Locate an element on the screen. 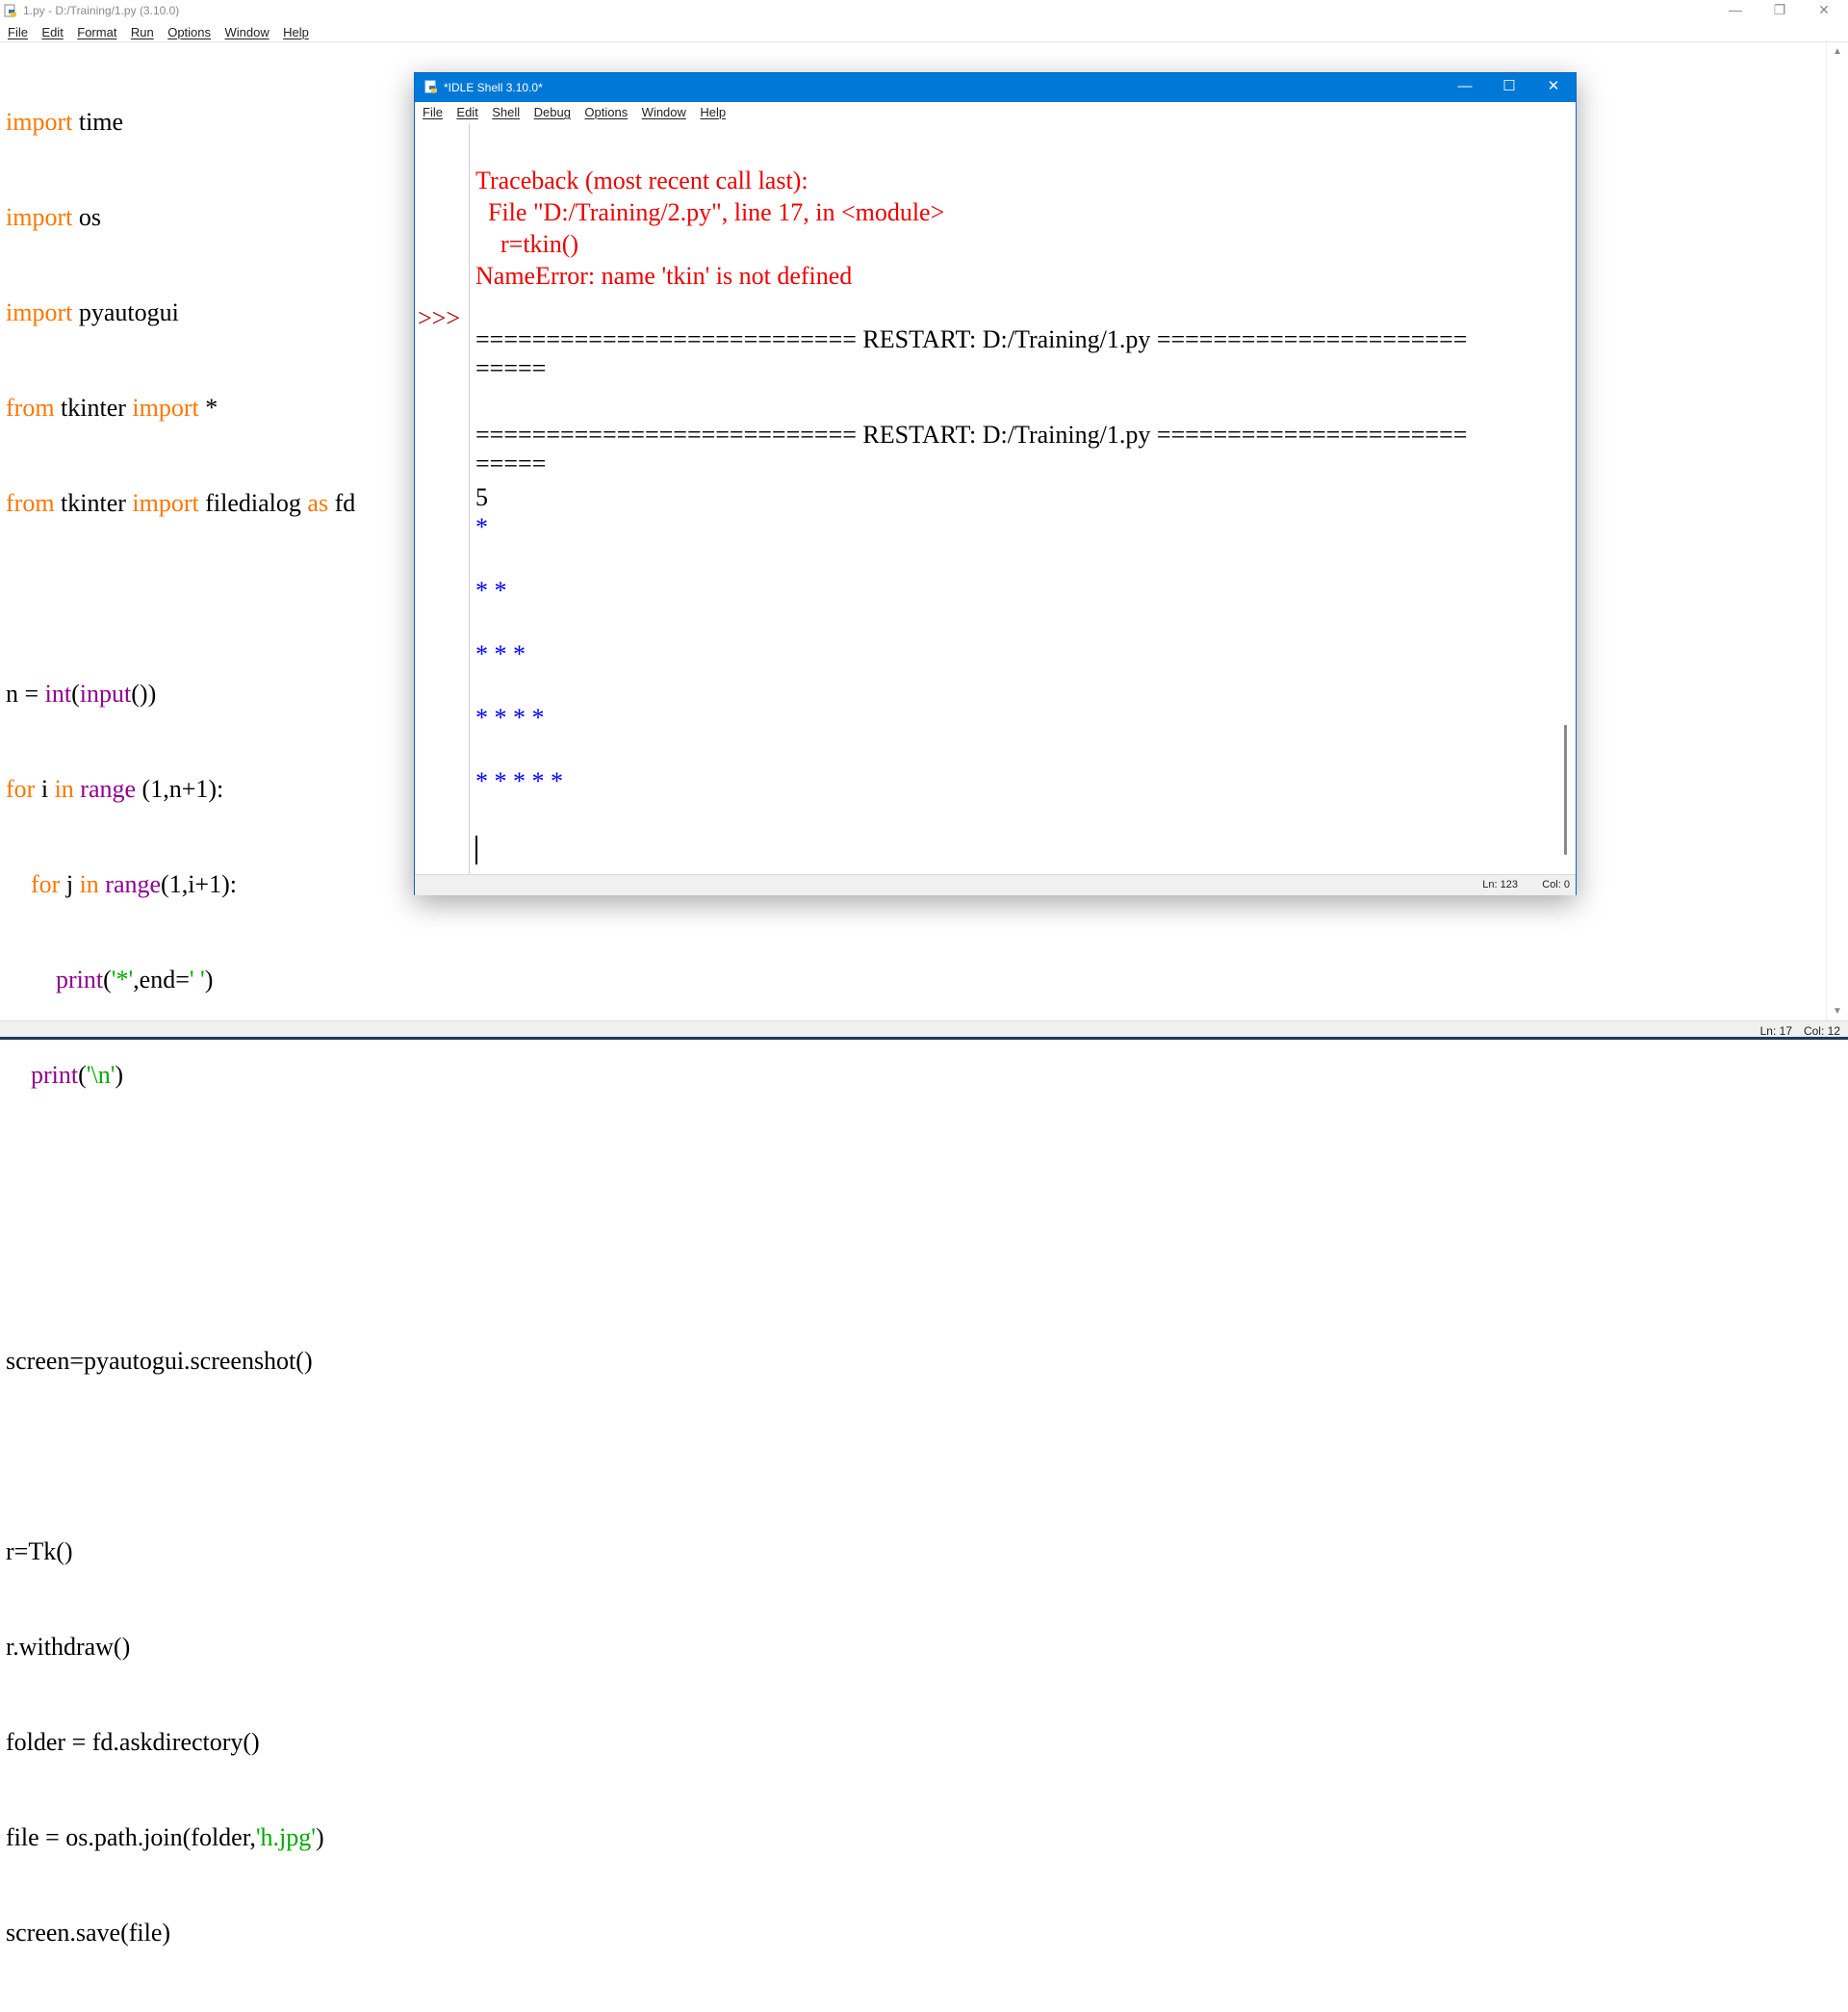 Image resolution: width=1848 pixels, height=2012 pixels. shell-menu-options: Options is located at coordinates (605, 112).